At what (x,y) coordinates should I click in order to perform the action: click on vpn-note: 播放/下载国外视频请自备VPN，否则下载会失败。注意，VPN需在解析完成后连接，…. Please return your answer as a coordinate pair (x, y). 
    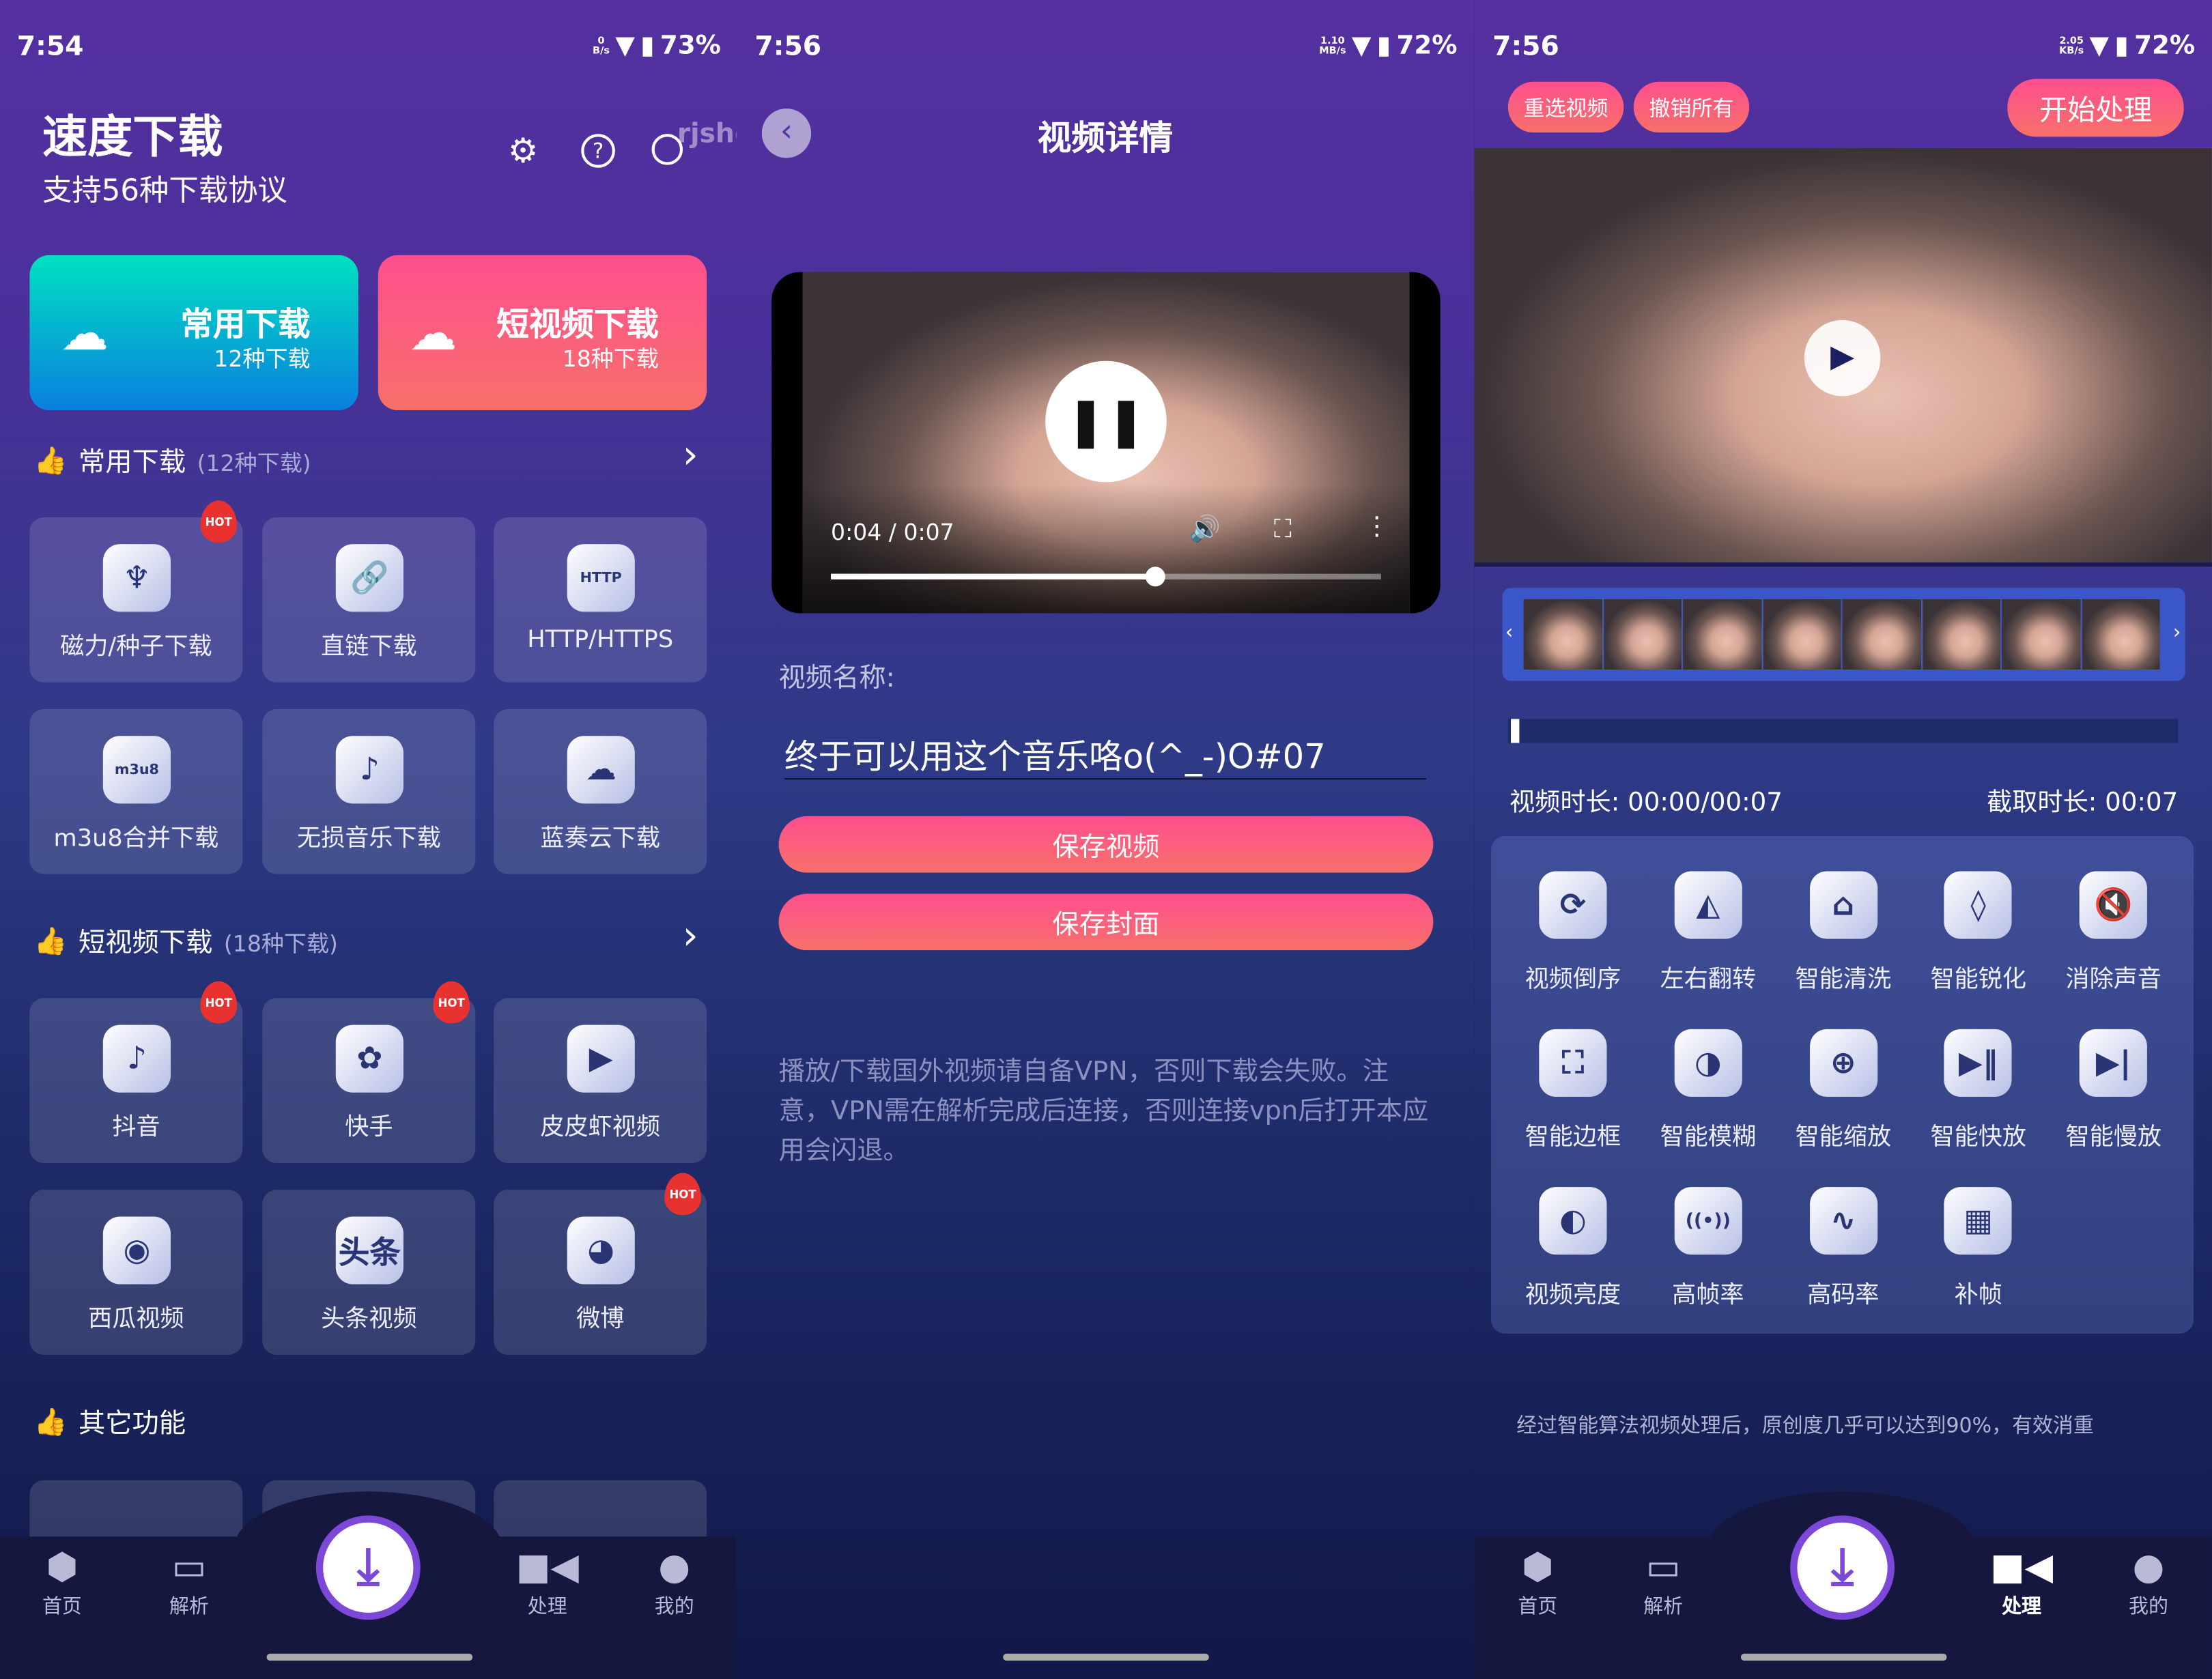
    Looking at the image, I should click on (1103, 1111).